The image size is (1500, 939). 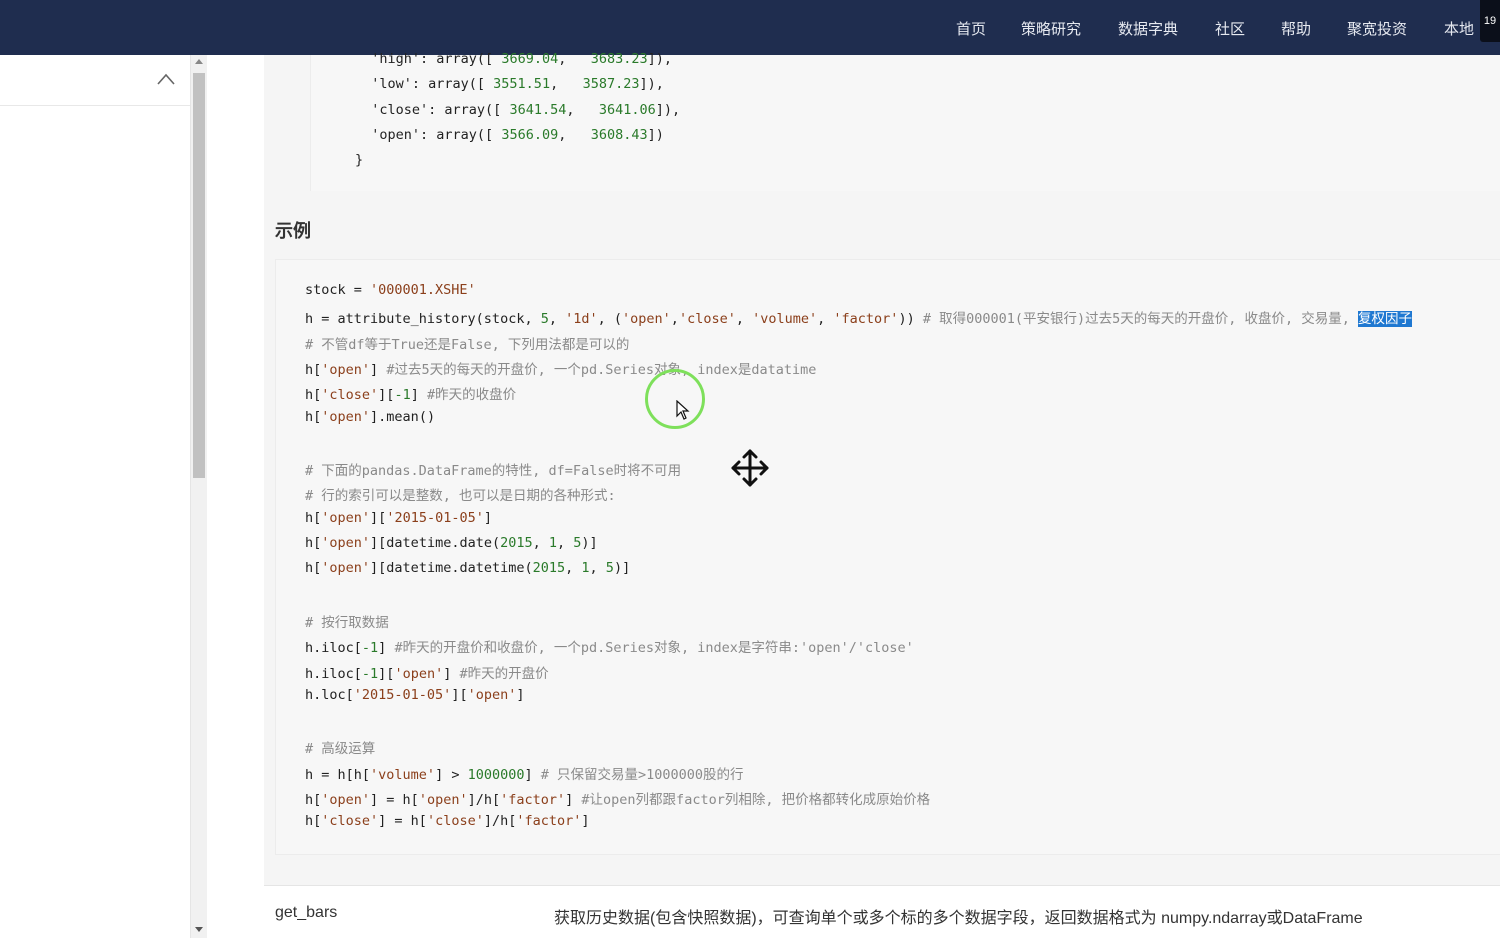 I want to click on code-line: 'low': array([ 3551.51, 3587.23]),, so click(x=509, y=84).